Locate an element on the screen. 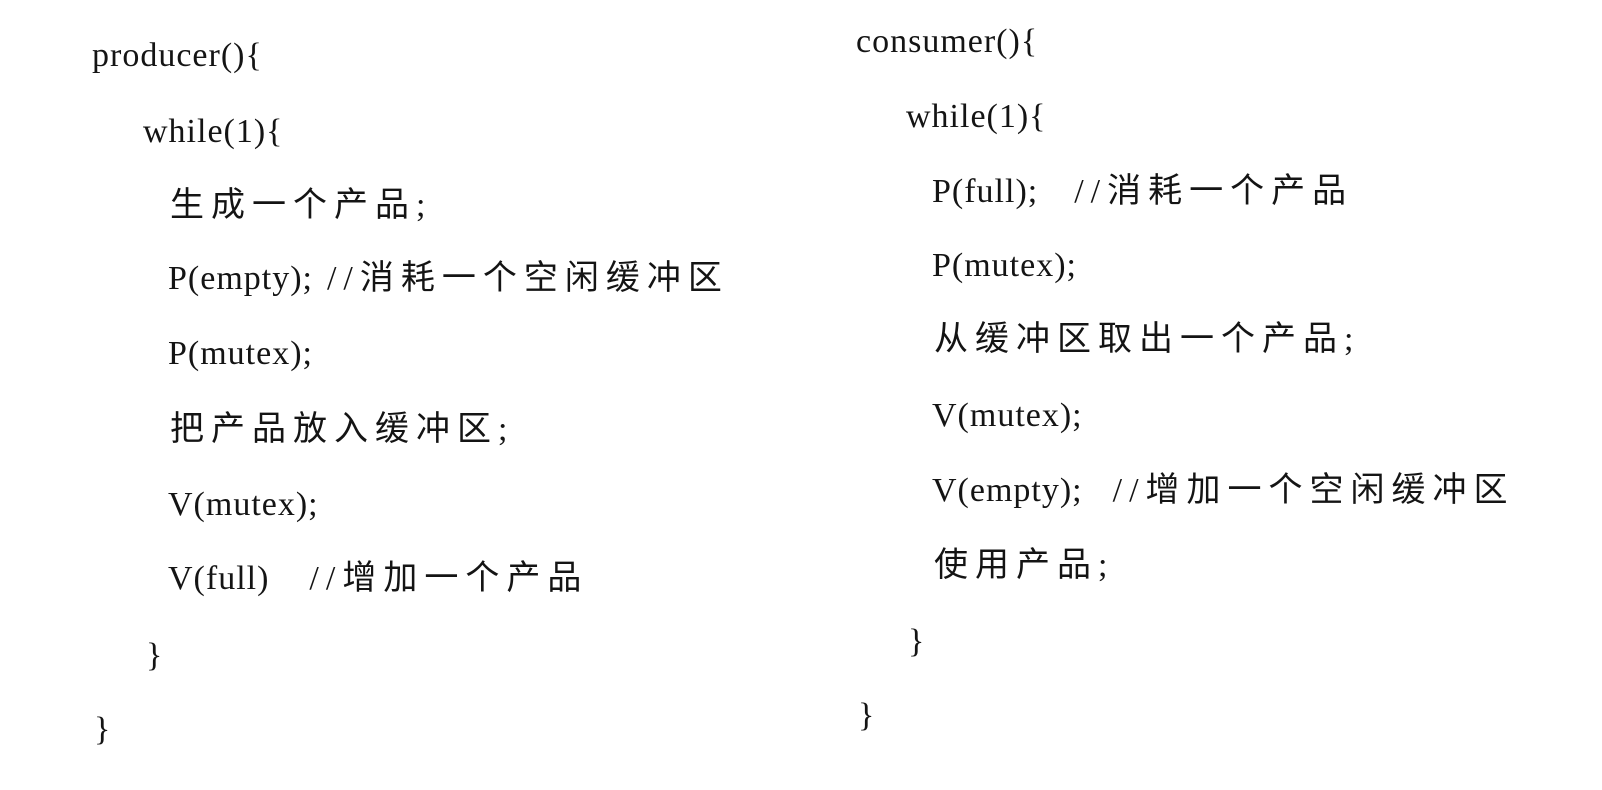  producer-v-full-code: V(full) is located at coordinates (219, 578).